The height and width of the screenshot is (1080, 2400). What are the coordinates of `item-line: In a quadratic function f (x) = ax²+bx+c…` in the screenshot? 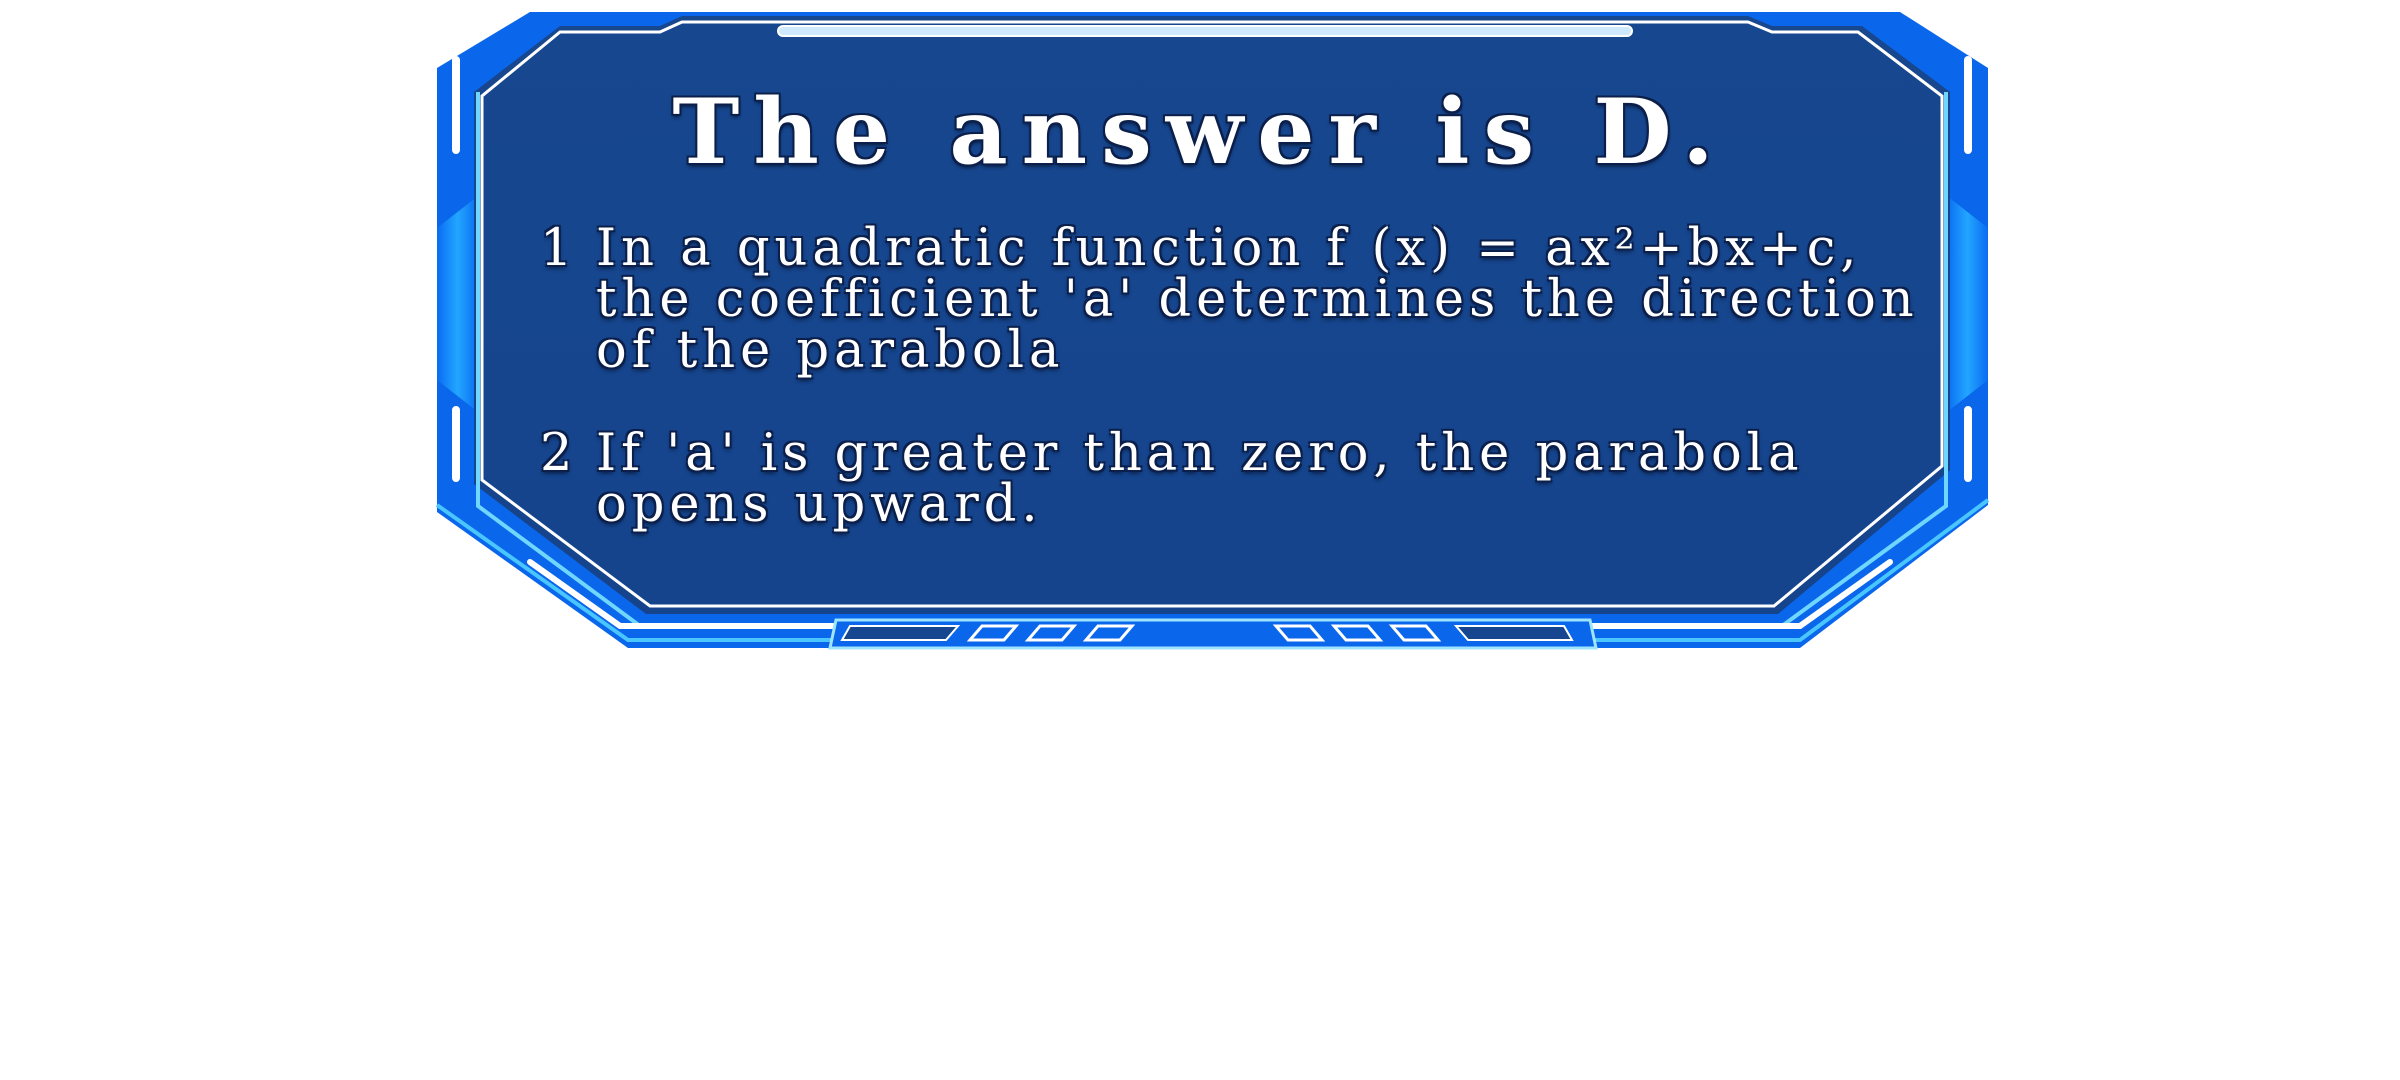 It's located at (1229, 248).